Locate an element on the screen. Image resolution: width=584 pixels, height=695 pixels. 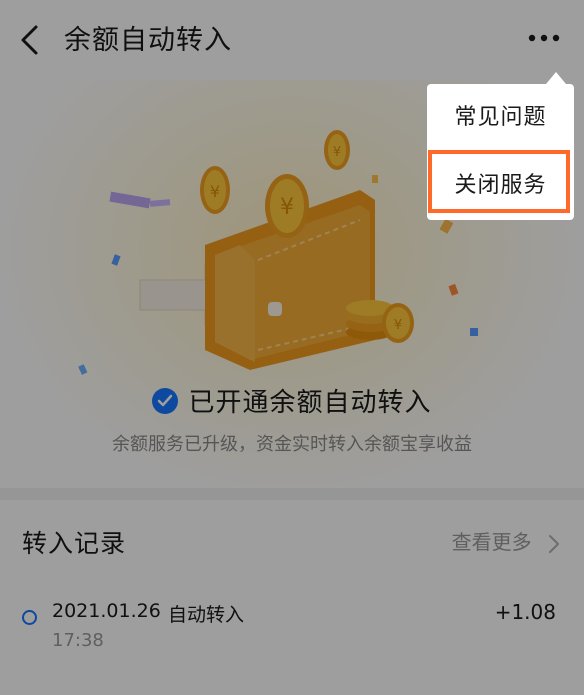
close-service-highlight-box is located at coordinates (499, 181).